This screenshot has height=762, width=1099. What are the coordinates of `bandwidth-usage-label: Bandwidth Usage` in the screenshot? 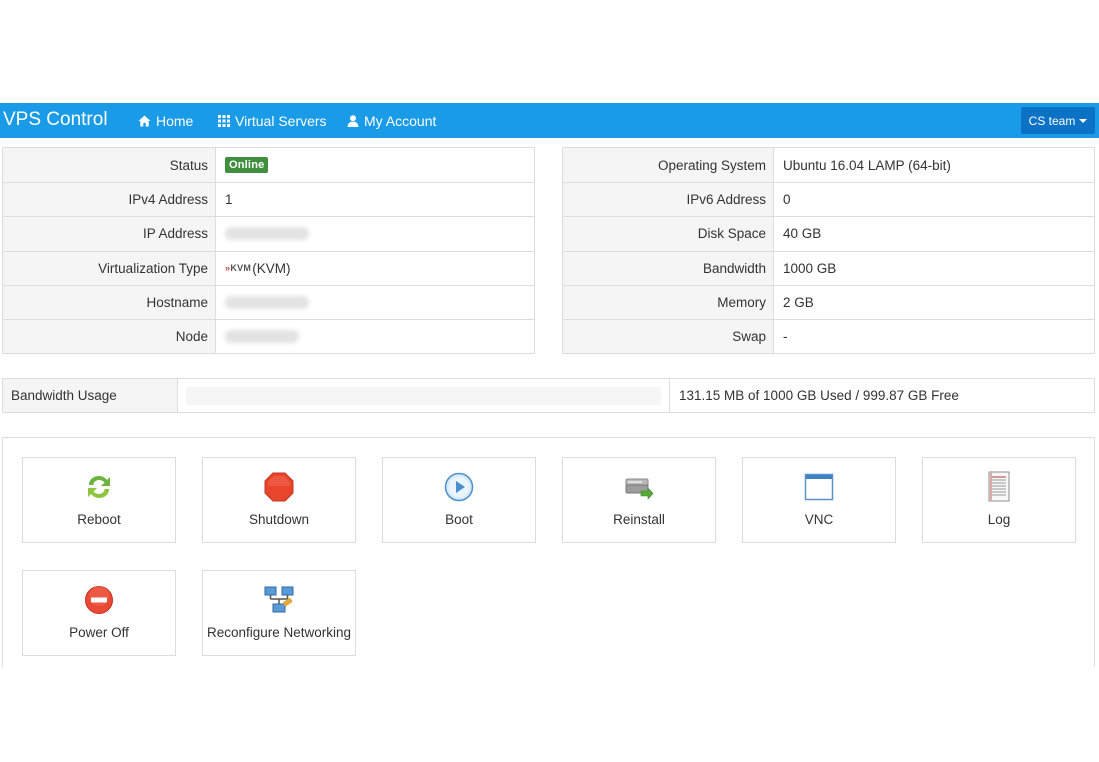 It's located at (90, 395).